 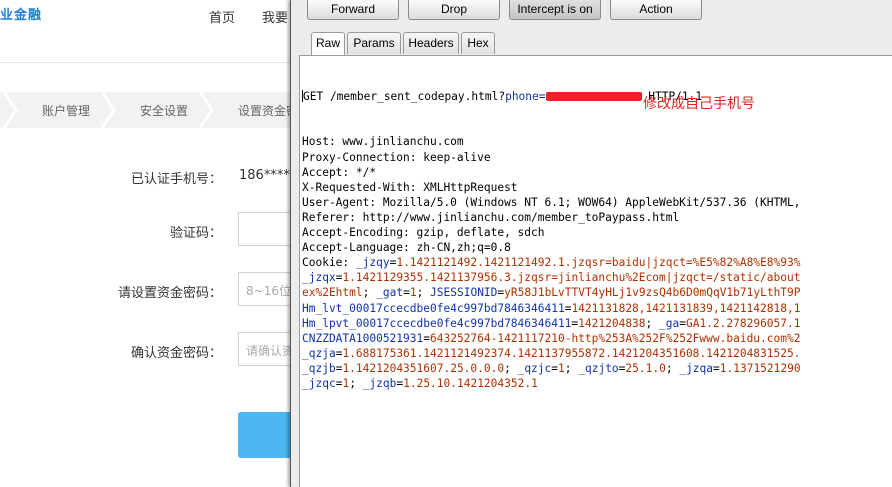 What do you see at coordinates (374, 43) in the screenshot?
I see `tab-params: Params` at bounding box center [374, 43].